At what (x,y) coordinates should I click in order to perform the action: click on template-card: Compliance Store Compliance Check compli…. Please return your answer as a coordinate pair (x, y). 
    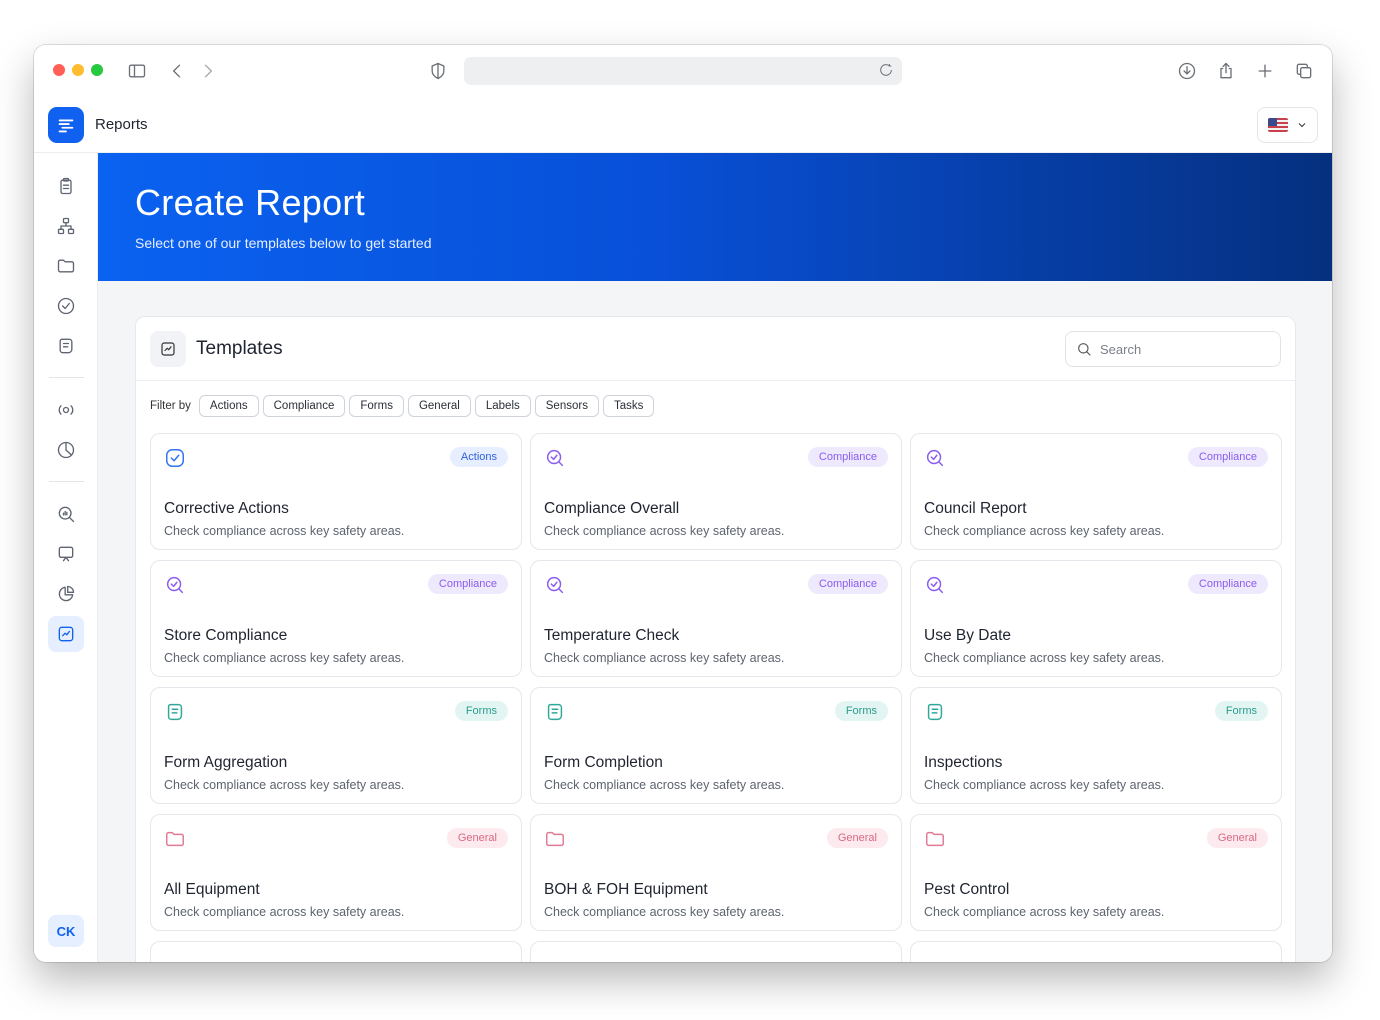
    Looking at the image, I should click on (336, 618).